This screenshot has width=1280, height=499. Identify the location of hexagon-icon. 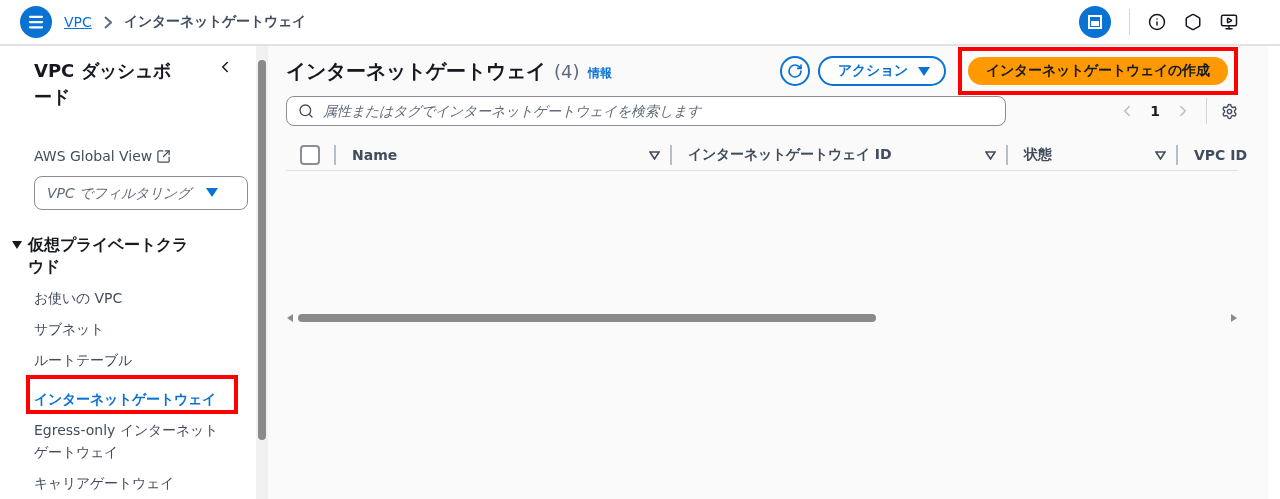
(1193, 22).